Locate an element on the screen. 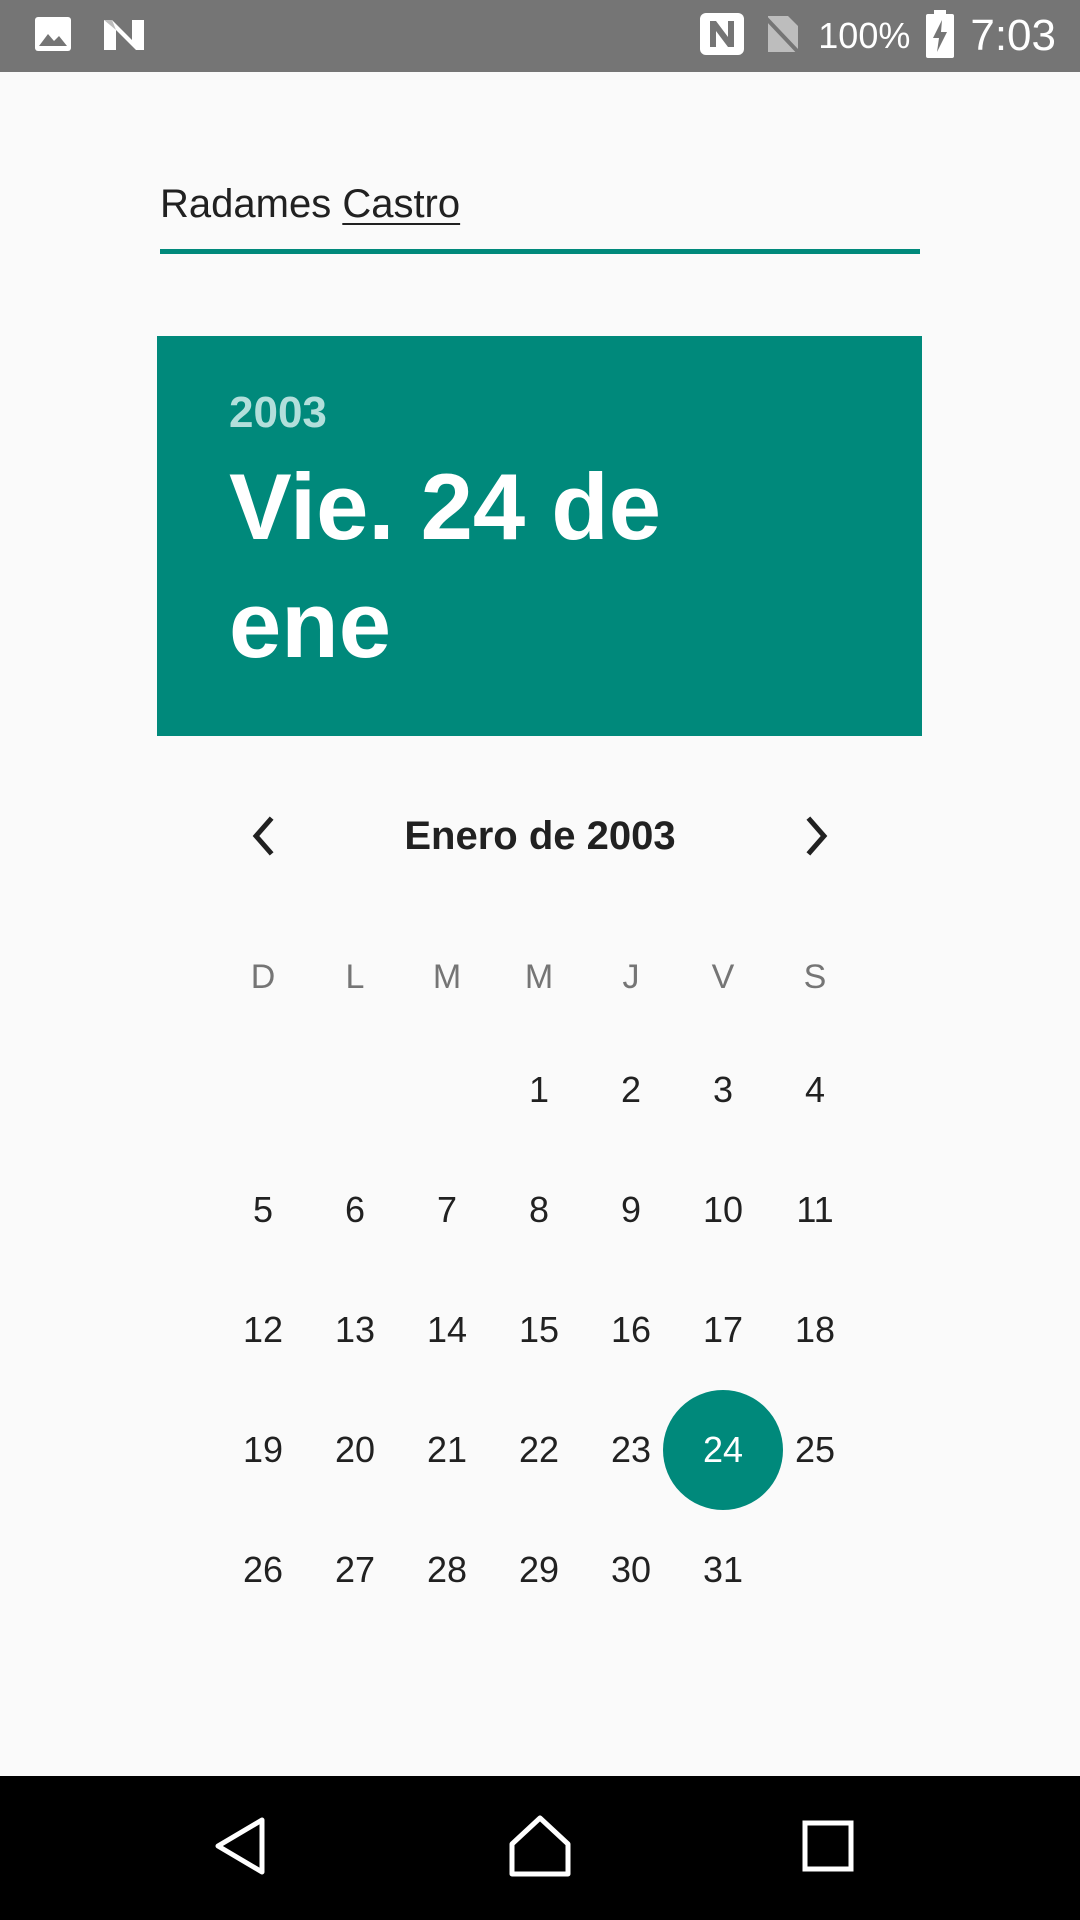 The height and width of the screenshot is (1920, 1080). day-number: 27 is located at coordinates (355, 1569).